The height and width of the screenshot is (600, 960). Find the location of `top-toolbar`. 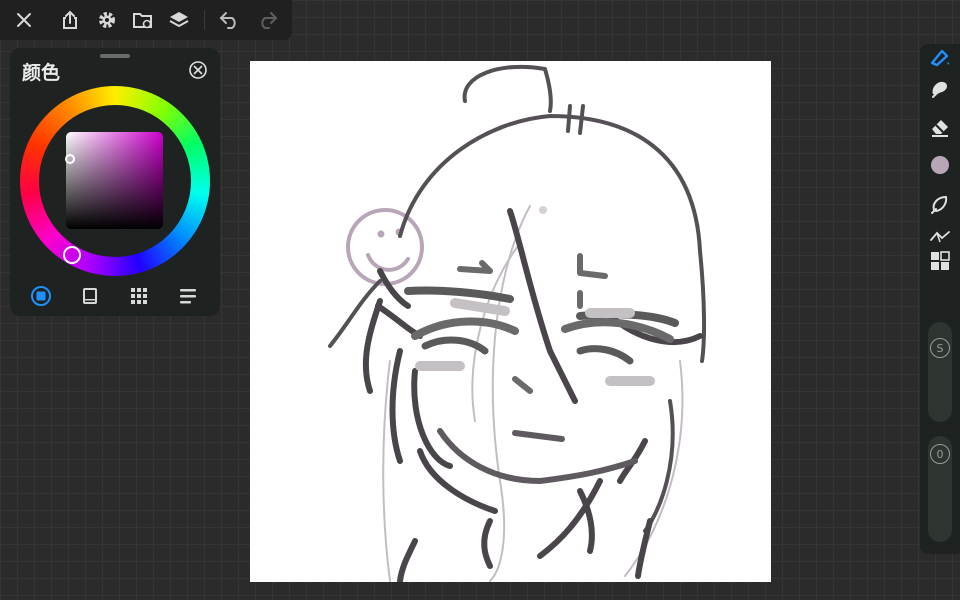

top-toolbar is located at coordinates (146, 20).